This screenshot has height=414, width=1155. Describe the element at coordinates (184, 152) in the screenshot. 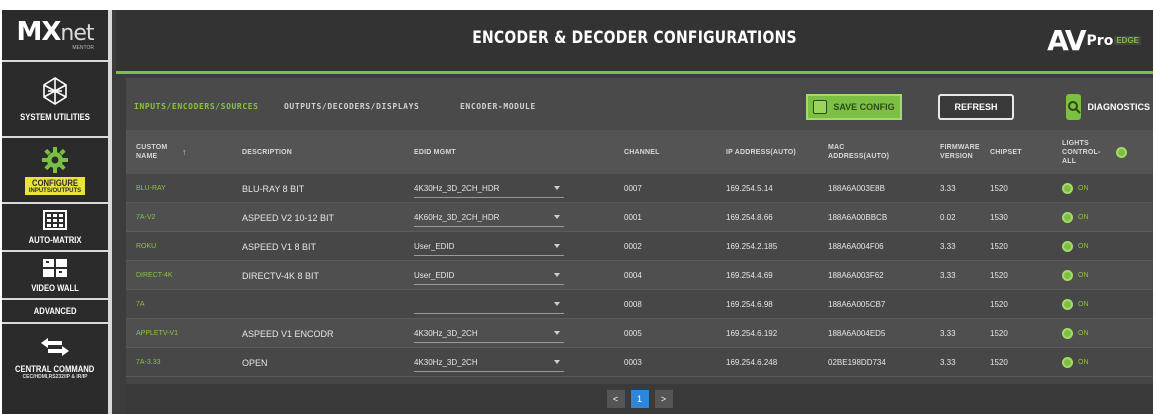

I see `sort-arrow-up-icon: ↑` at that location.